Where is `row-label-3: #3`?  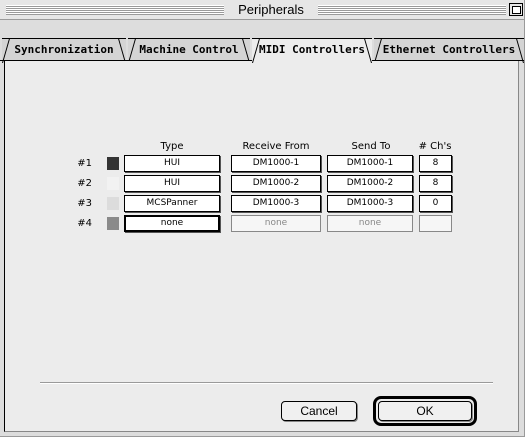
row-label-3: #3 is located at coordinates (84, 203).